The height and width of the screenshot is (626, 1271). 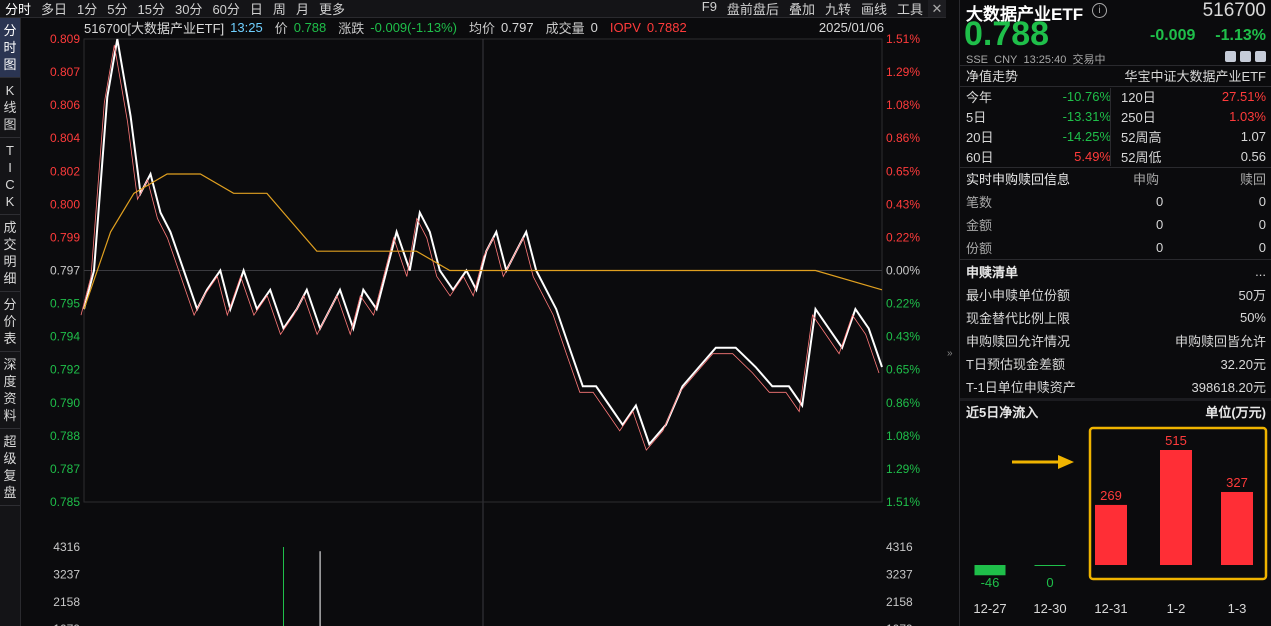 I want to click on change-pct: -1.13%, so click(x=1240, y=35).